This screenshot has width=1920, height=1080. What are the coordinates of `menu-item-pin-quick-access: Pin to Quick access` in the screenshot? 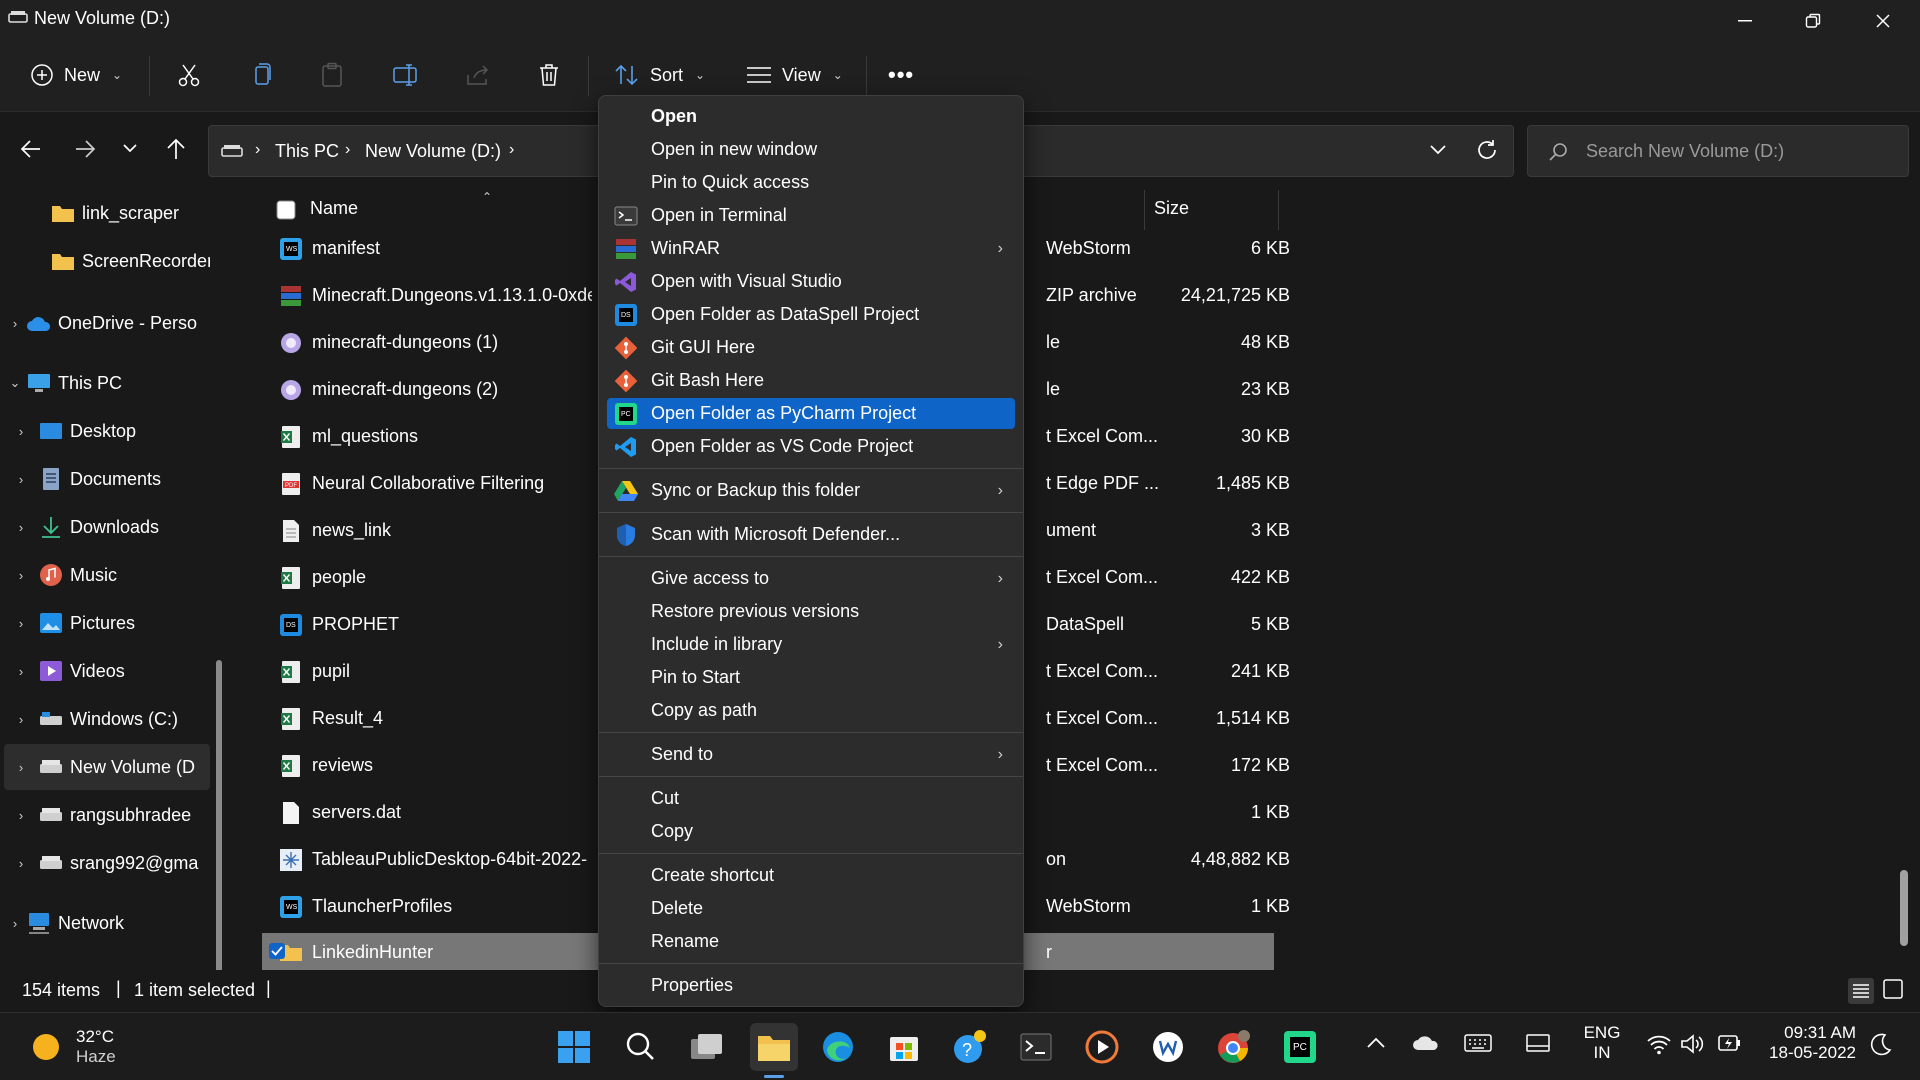 It's located at (811, 182).